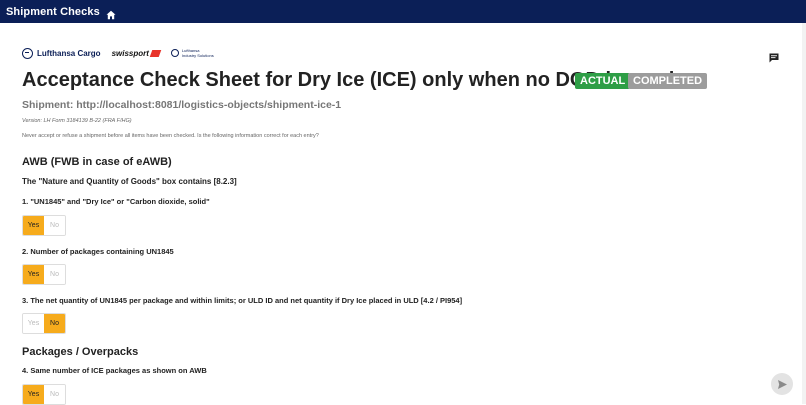 This screenshot has width=806, height=405. I want to click on home-icon, so click(111, 13).